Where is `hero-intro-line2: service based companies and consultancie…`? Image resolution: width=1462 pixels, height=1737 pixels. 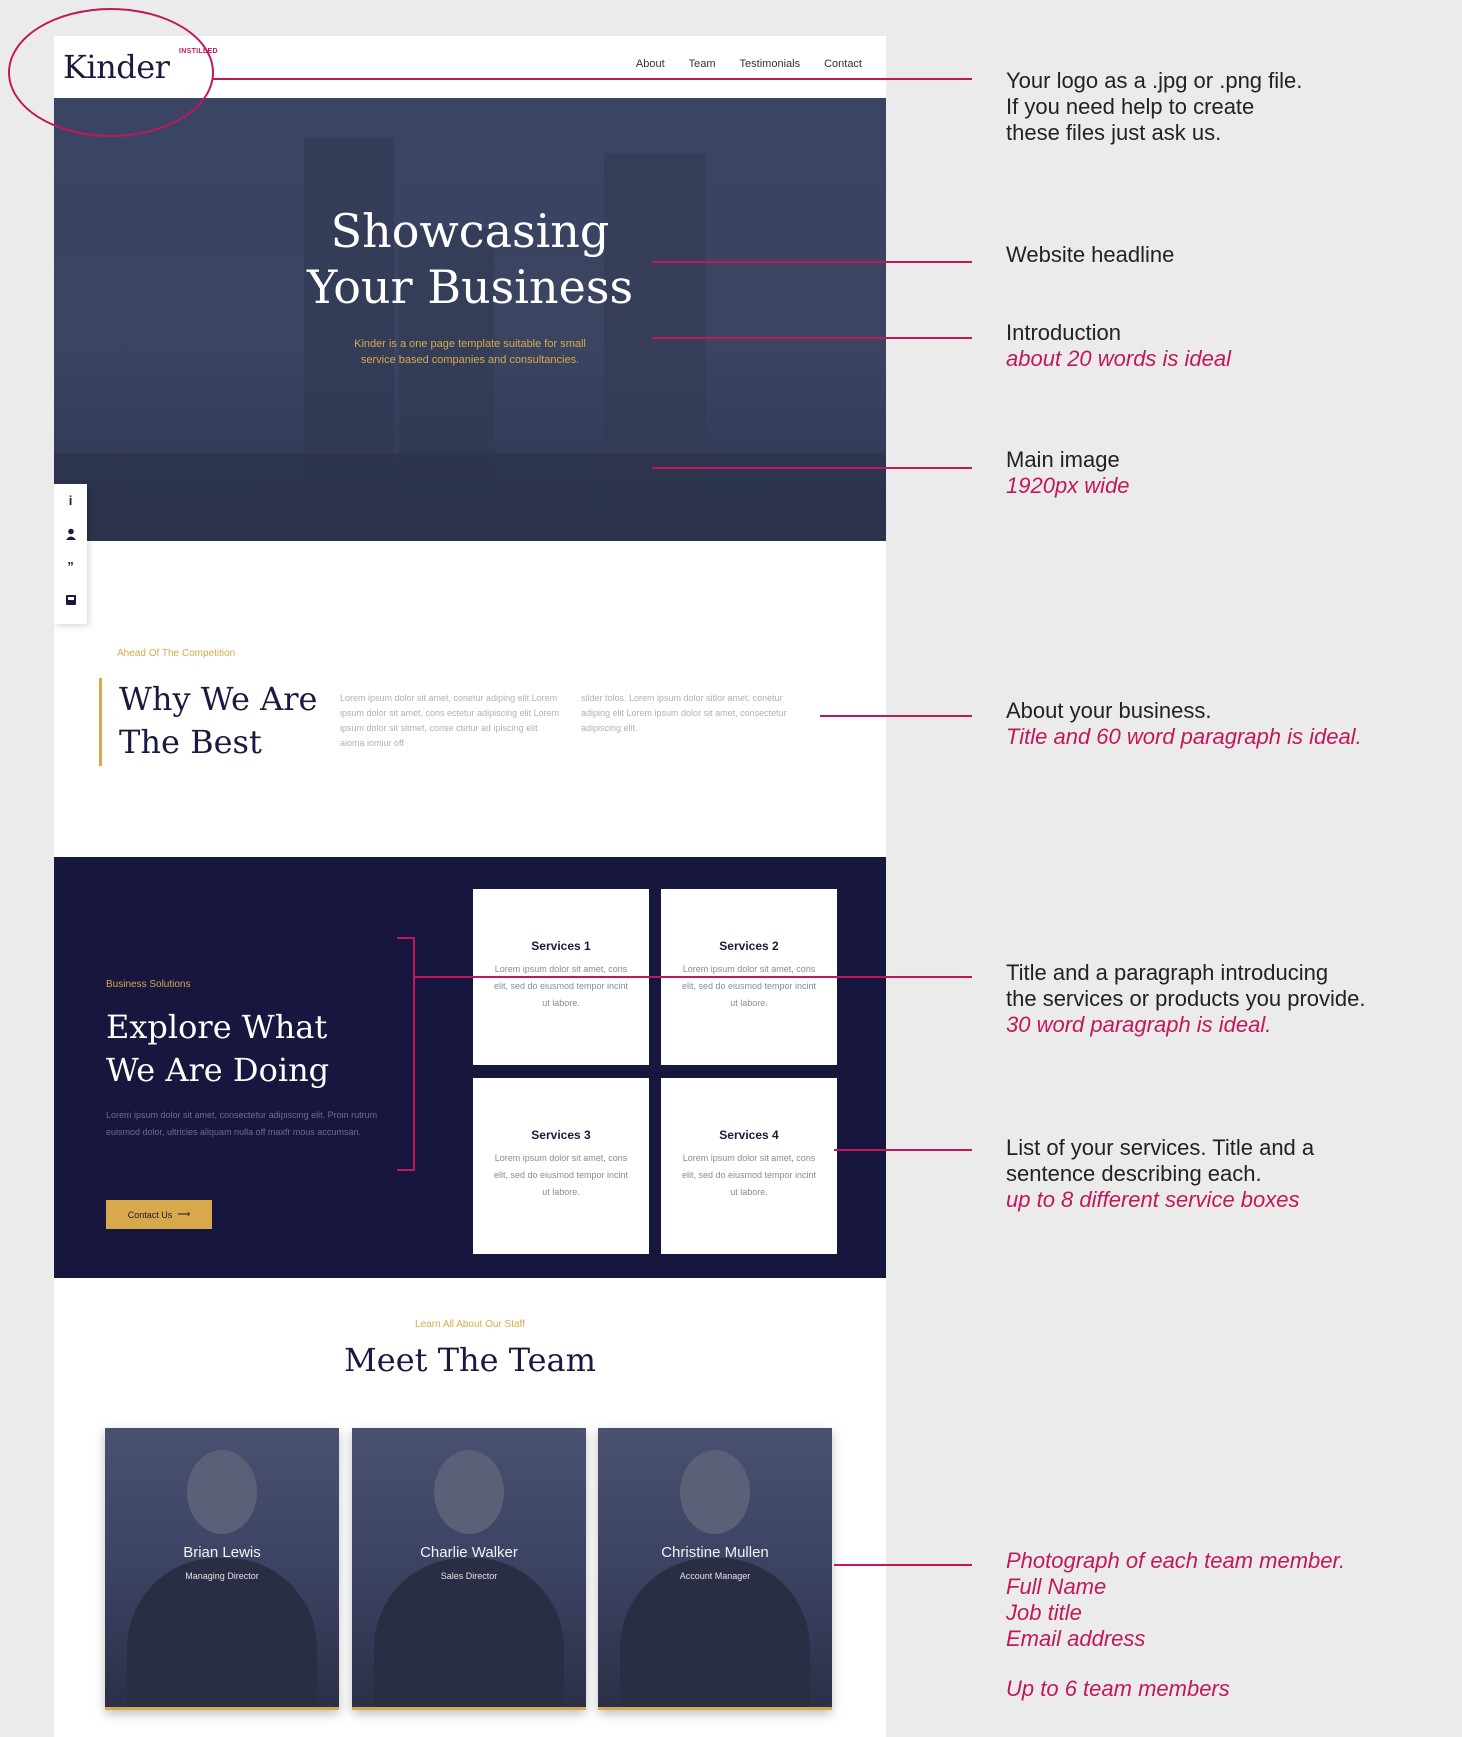
hero-intro-line2: service based companies and consultancie… is located at coordinates (470, 360).